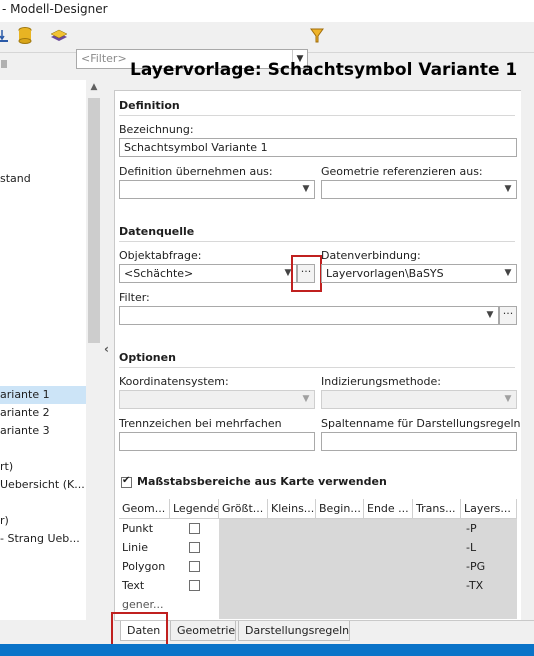 This screenshot has width=534, height=656. I want to click on tab-bar: Daten Geometrie Darstellungsregeln, so click(324, 632).